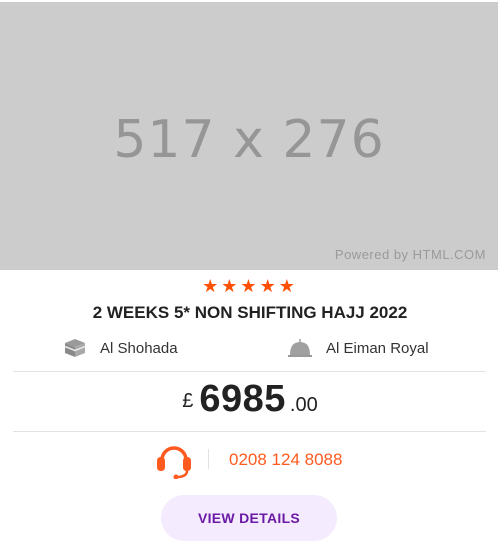  Describe the element at coordinates (188, 401) in the screenshot. I see `price-currency: £` at that location.